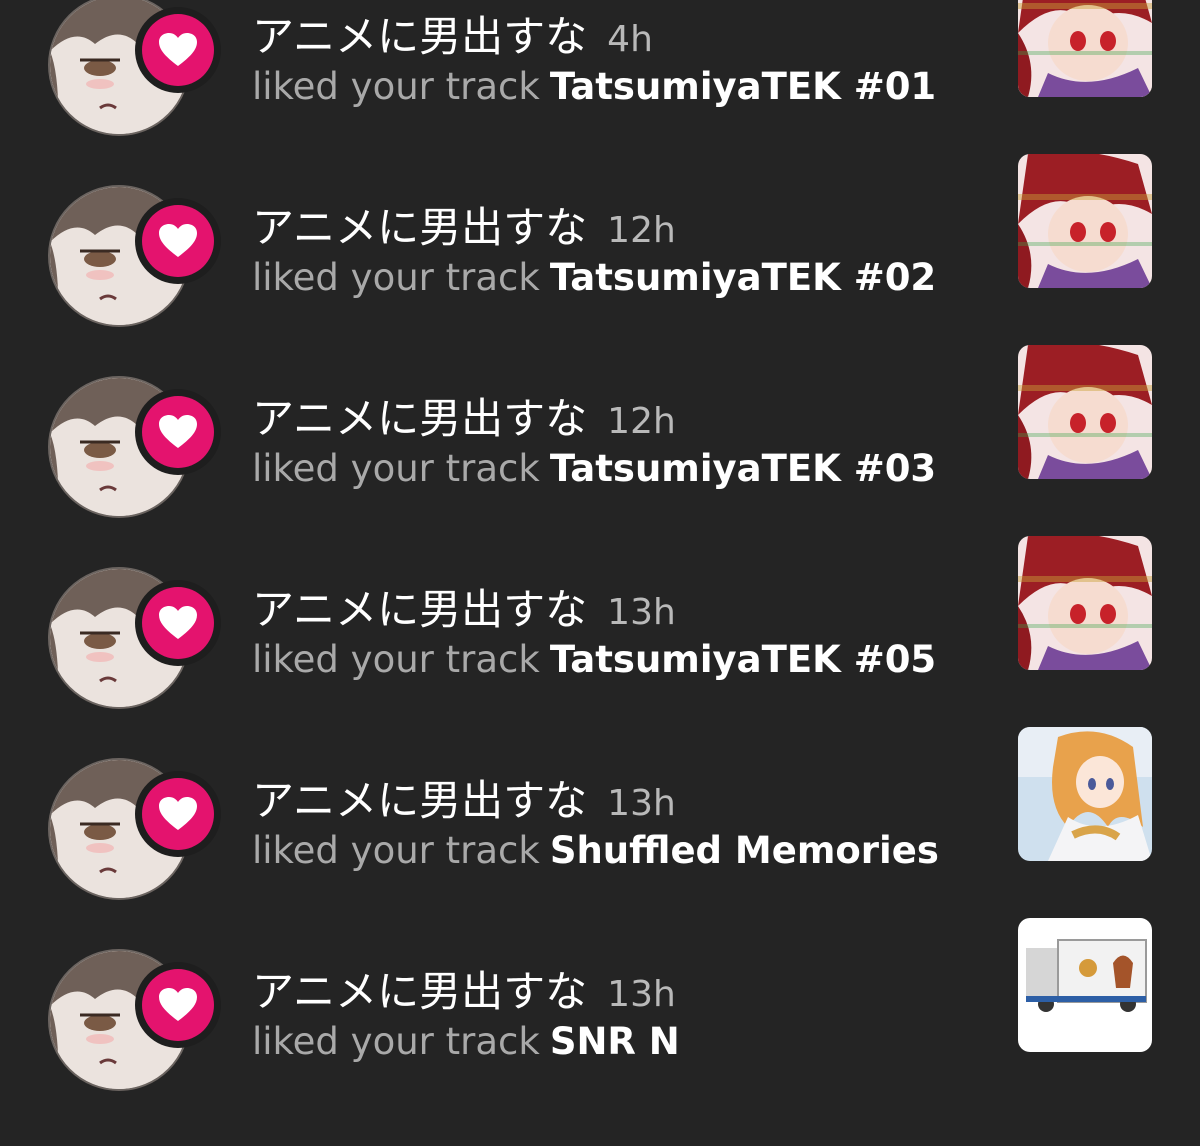 The width and height of the screenshot is (1200, 1146). Describe the element at coordinates (743, 468) in the screenshot. I see `track-title: TatsumiyaTEK #03` at that location.